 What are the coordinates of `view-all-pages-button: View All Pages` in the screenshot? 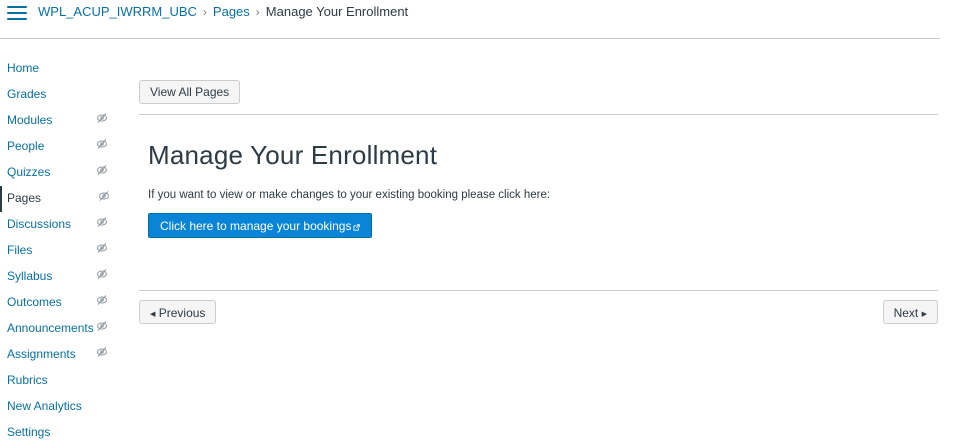 It's located at (190, 92).